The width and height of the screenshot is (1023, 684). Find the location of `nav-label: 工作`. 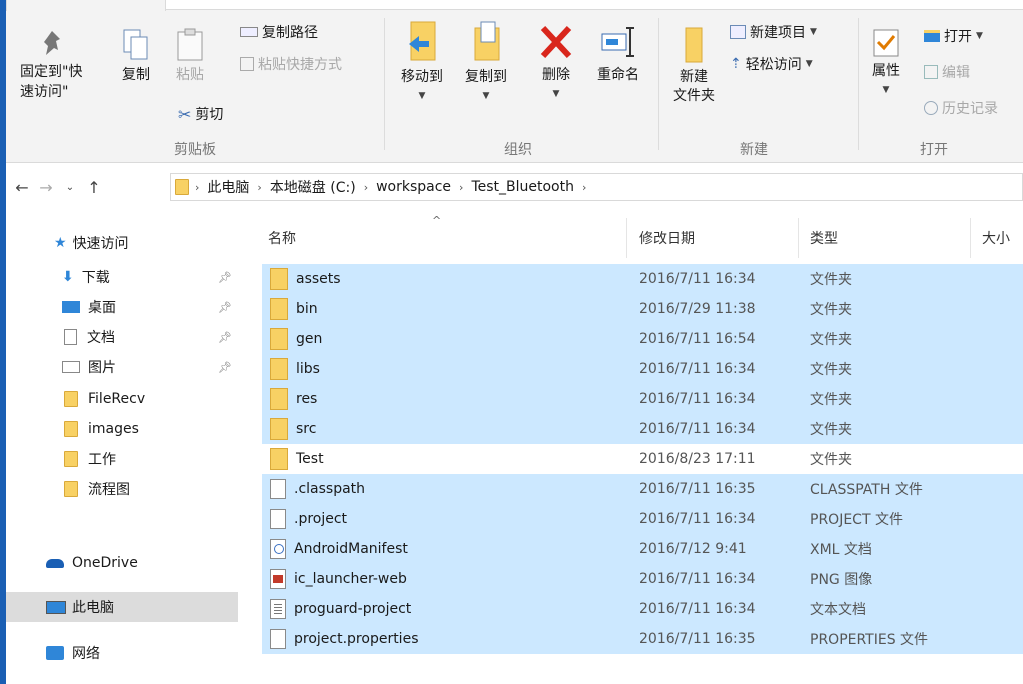

nav-label: 工作 is located at coordinates (102, 460).